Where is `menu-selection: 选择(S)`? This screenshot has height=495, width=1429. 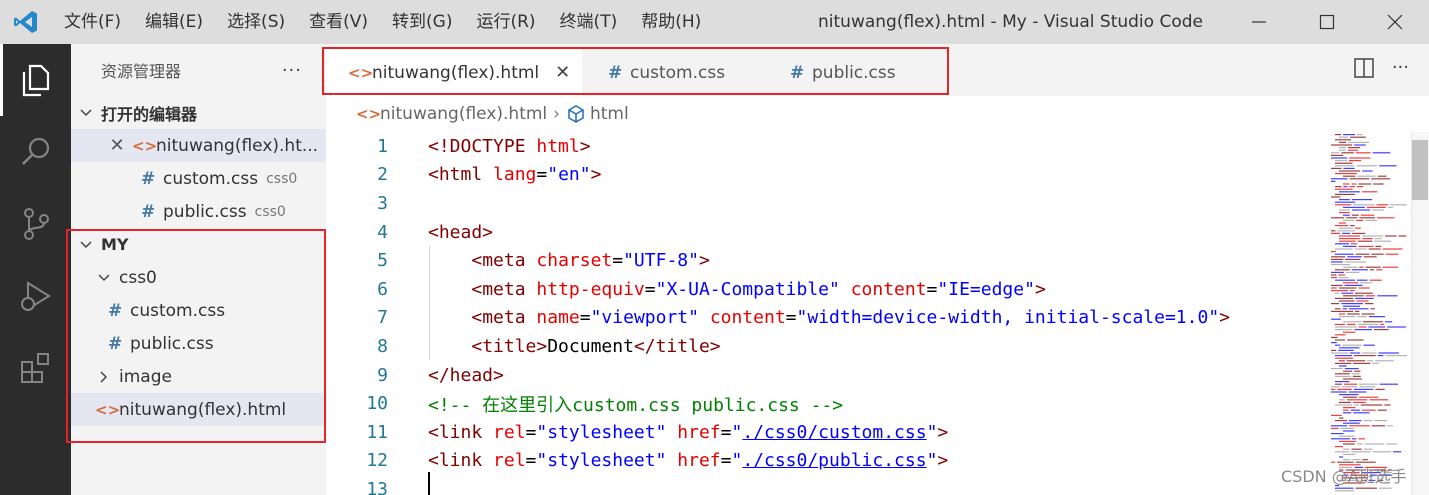
menu-selection: 选择(S) is located at coordinates (256, 22).